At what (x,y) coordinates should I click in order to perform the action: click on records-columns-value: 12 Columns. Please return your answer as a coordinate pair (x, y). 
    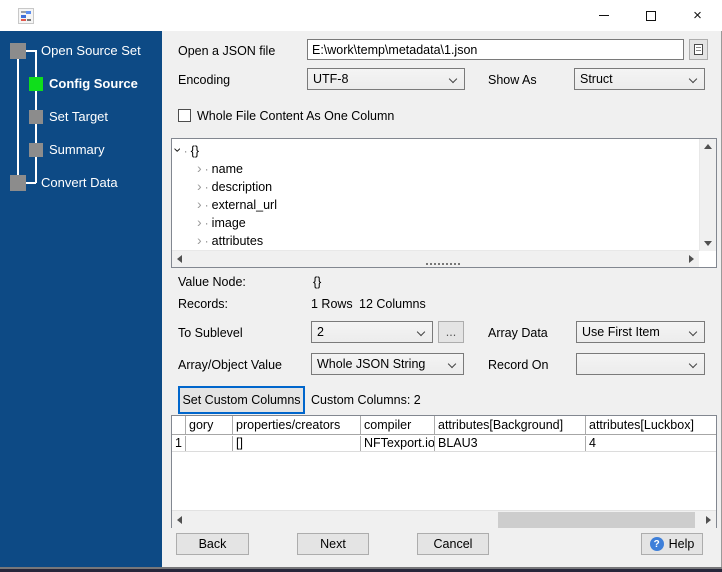
    Looking at the image, I should click on (392, 304).